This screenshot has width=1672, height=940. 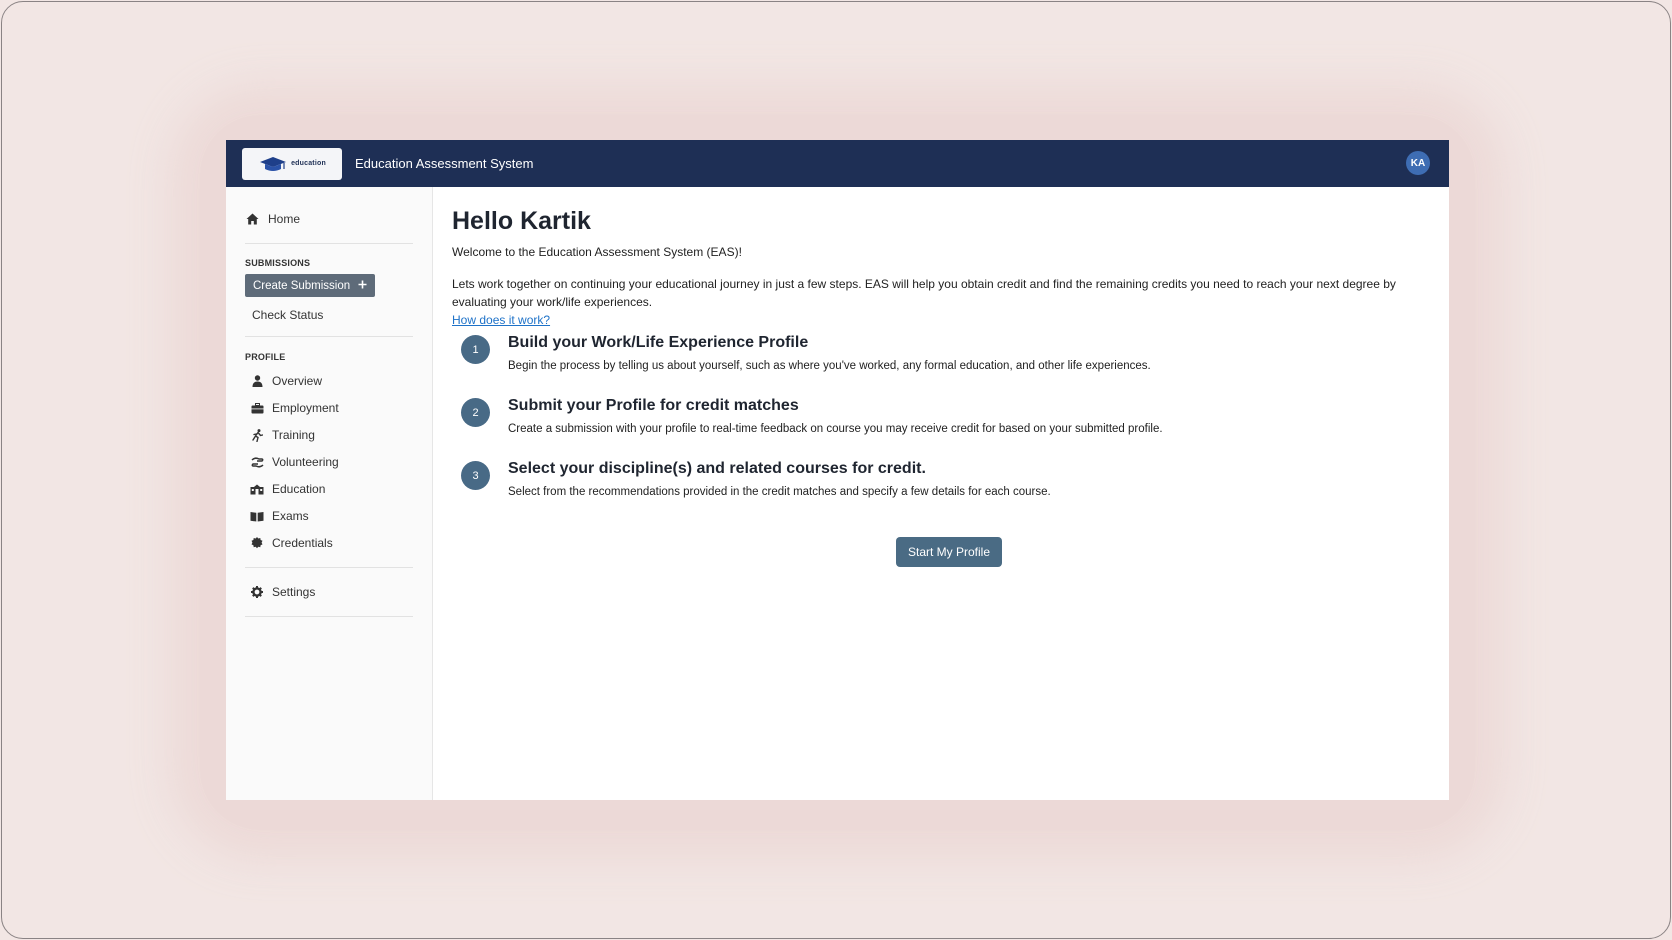 I want to click on sidebar-item-label: Training, so click(x=293, y=435).